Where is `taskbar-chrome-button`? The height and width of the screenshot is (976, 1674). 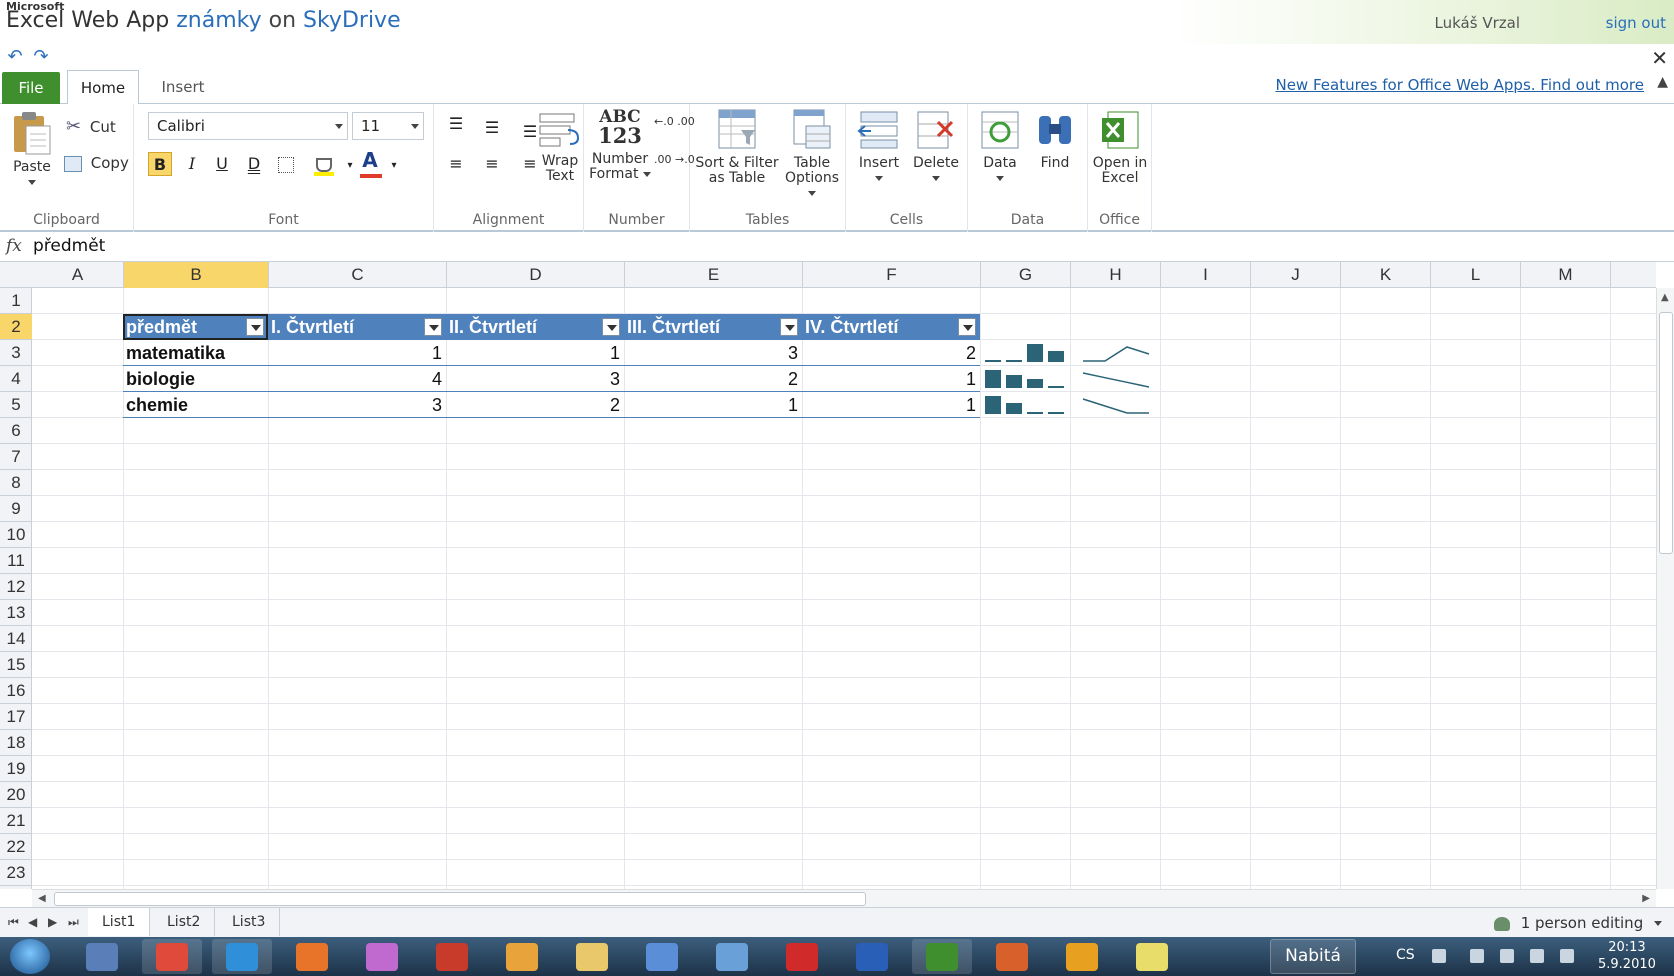 taskbar-chrome-button is located at coordinates (172, 956).